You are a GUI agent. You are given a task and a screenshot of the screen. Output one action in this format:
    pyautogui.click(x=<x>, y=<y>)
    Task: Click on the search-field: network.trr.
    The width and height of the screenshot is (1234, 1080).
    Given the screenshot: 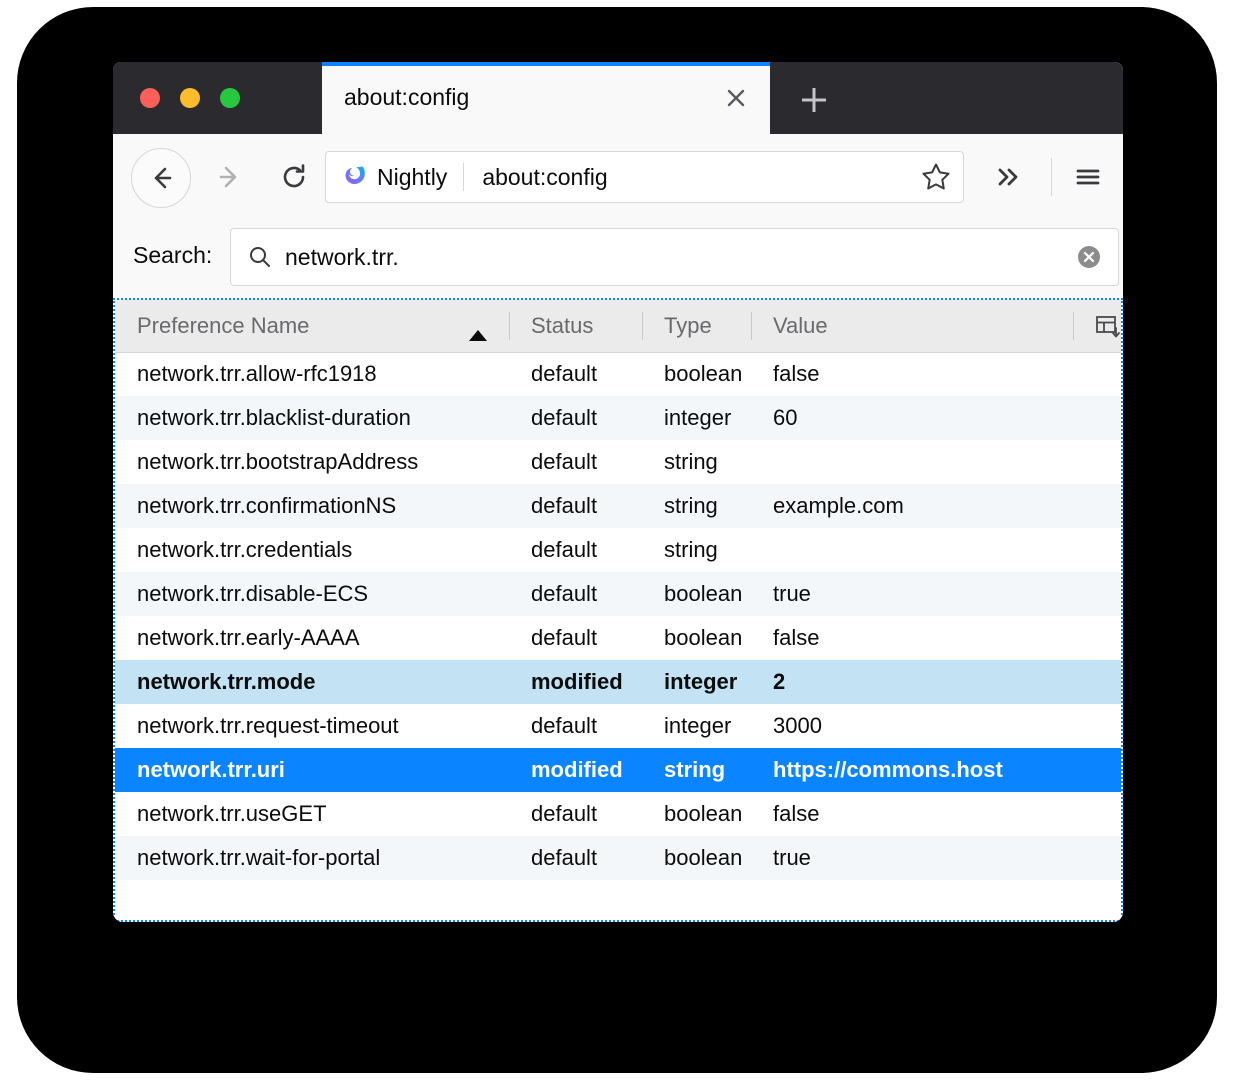 What is the action you would take?
    pyautogui.click(x=674, y=257)
    